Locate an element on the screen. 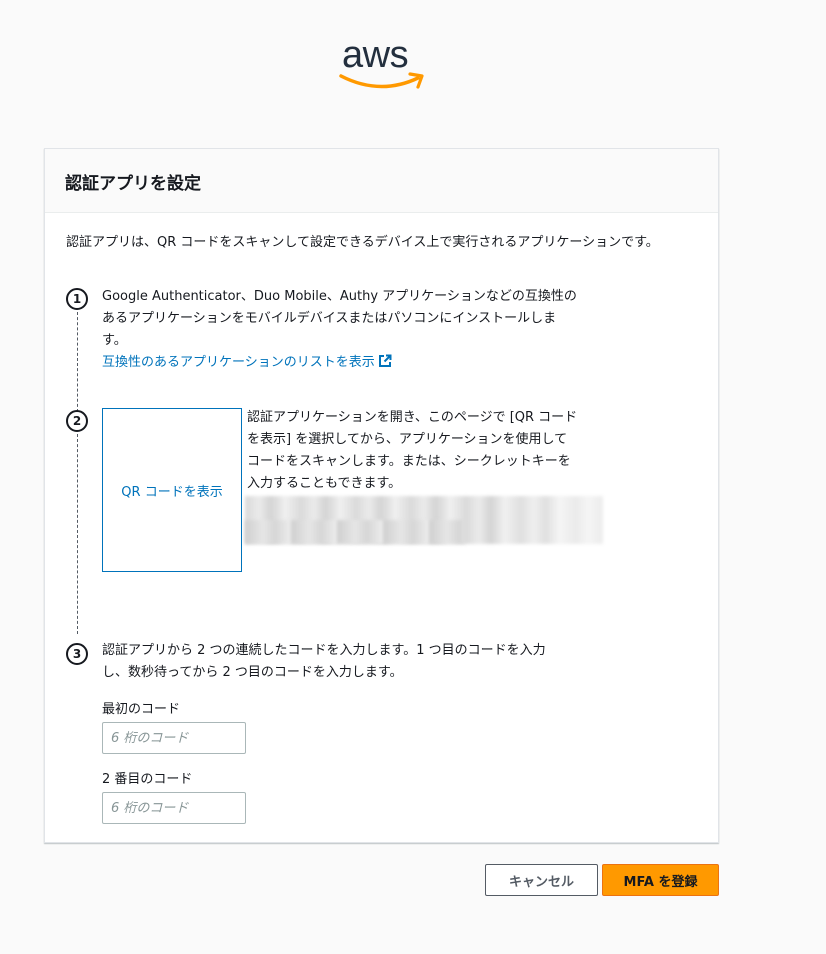 This screenshot has width=826, height=954. first-code-input is located at coordinates (174, 738).